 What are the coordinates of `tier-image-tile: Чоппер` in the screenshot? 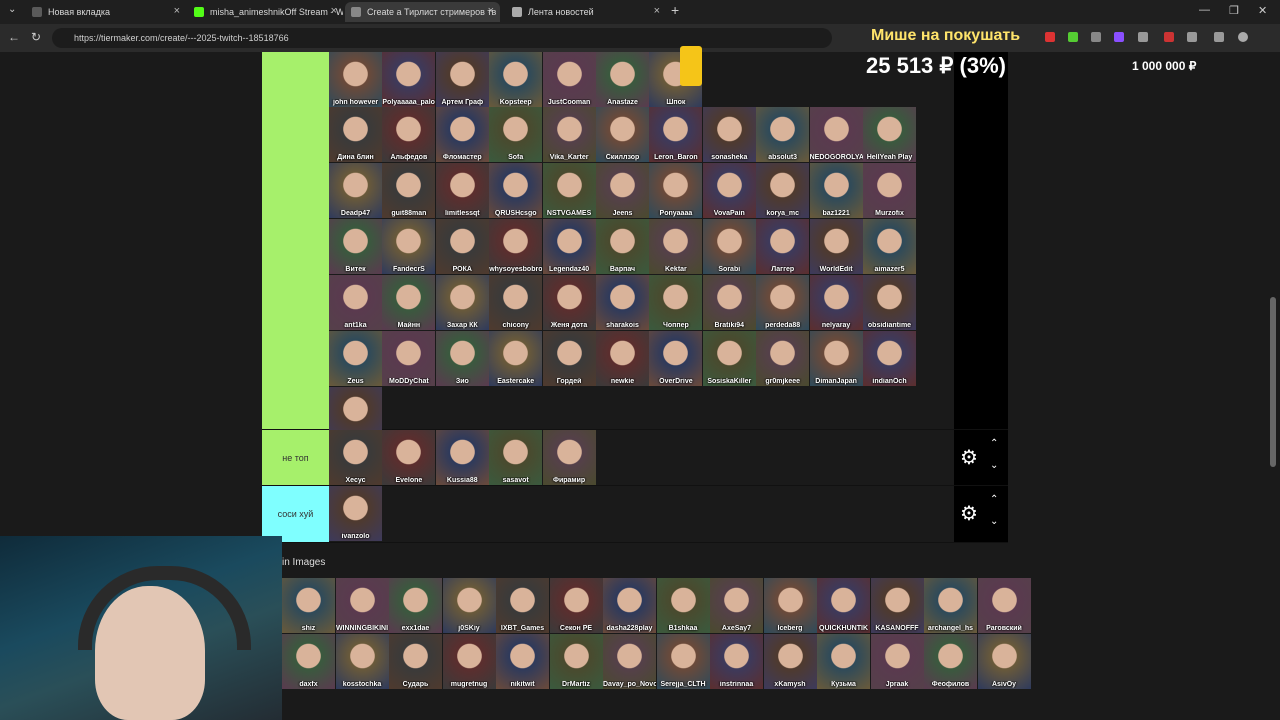 It's located at (676, 302).